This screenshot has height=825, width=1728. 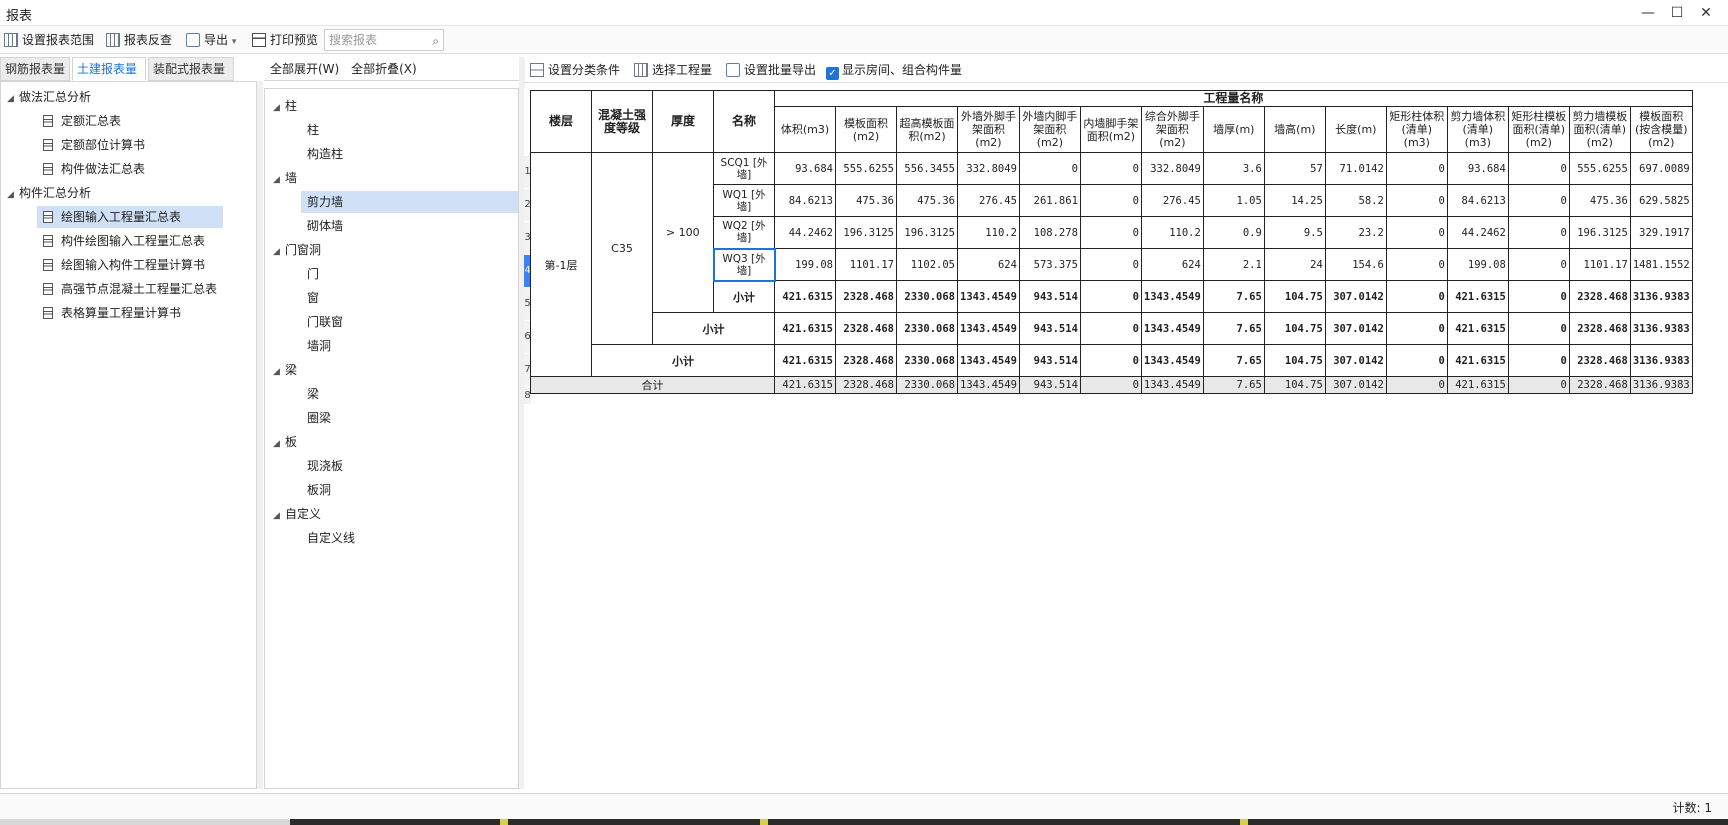 What do you see at coordinates (325, 226) in the screenshot?
I see `tree-leaf-masonry-wall: 砌体墙` at bounding box center [325, 226].